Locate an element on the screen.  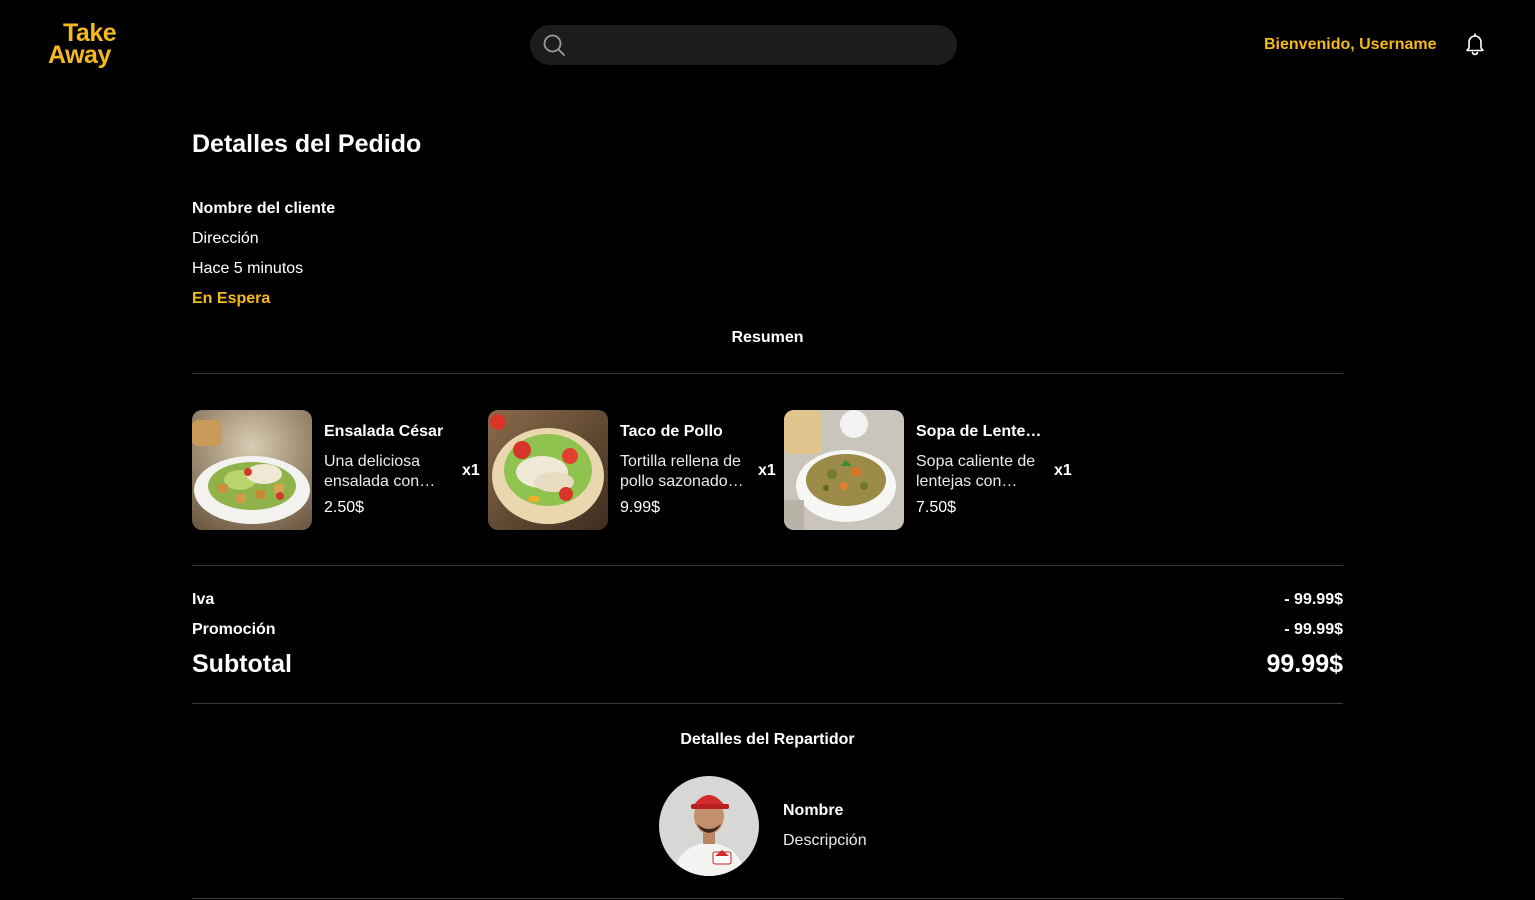
notification-bell-icon is located at coordinates (1475, 44).